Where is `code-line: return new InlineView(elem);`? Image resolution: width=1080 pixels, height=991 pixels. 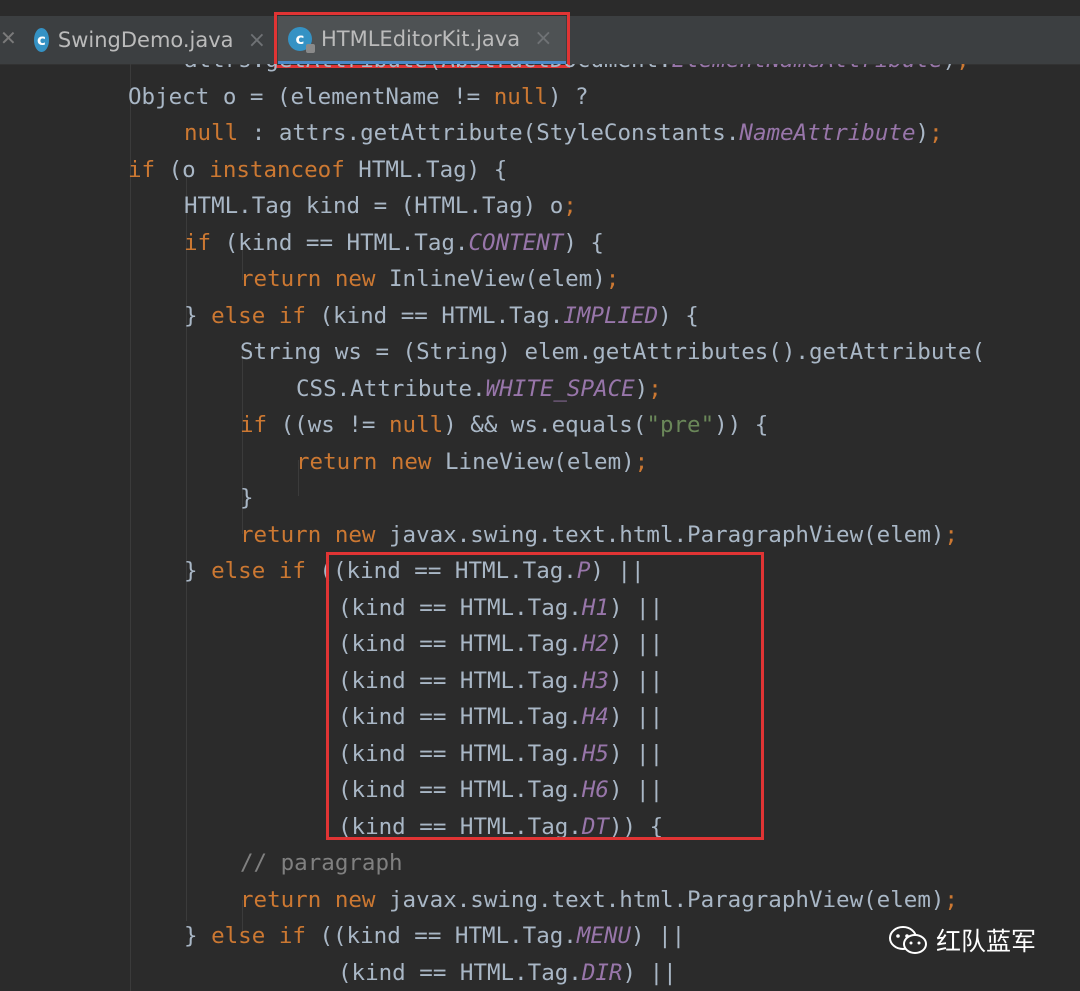 code-line: return new InlineView(elem); is located at coordinates (429, 279).